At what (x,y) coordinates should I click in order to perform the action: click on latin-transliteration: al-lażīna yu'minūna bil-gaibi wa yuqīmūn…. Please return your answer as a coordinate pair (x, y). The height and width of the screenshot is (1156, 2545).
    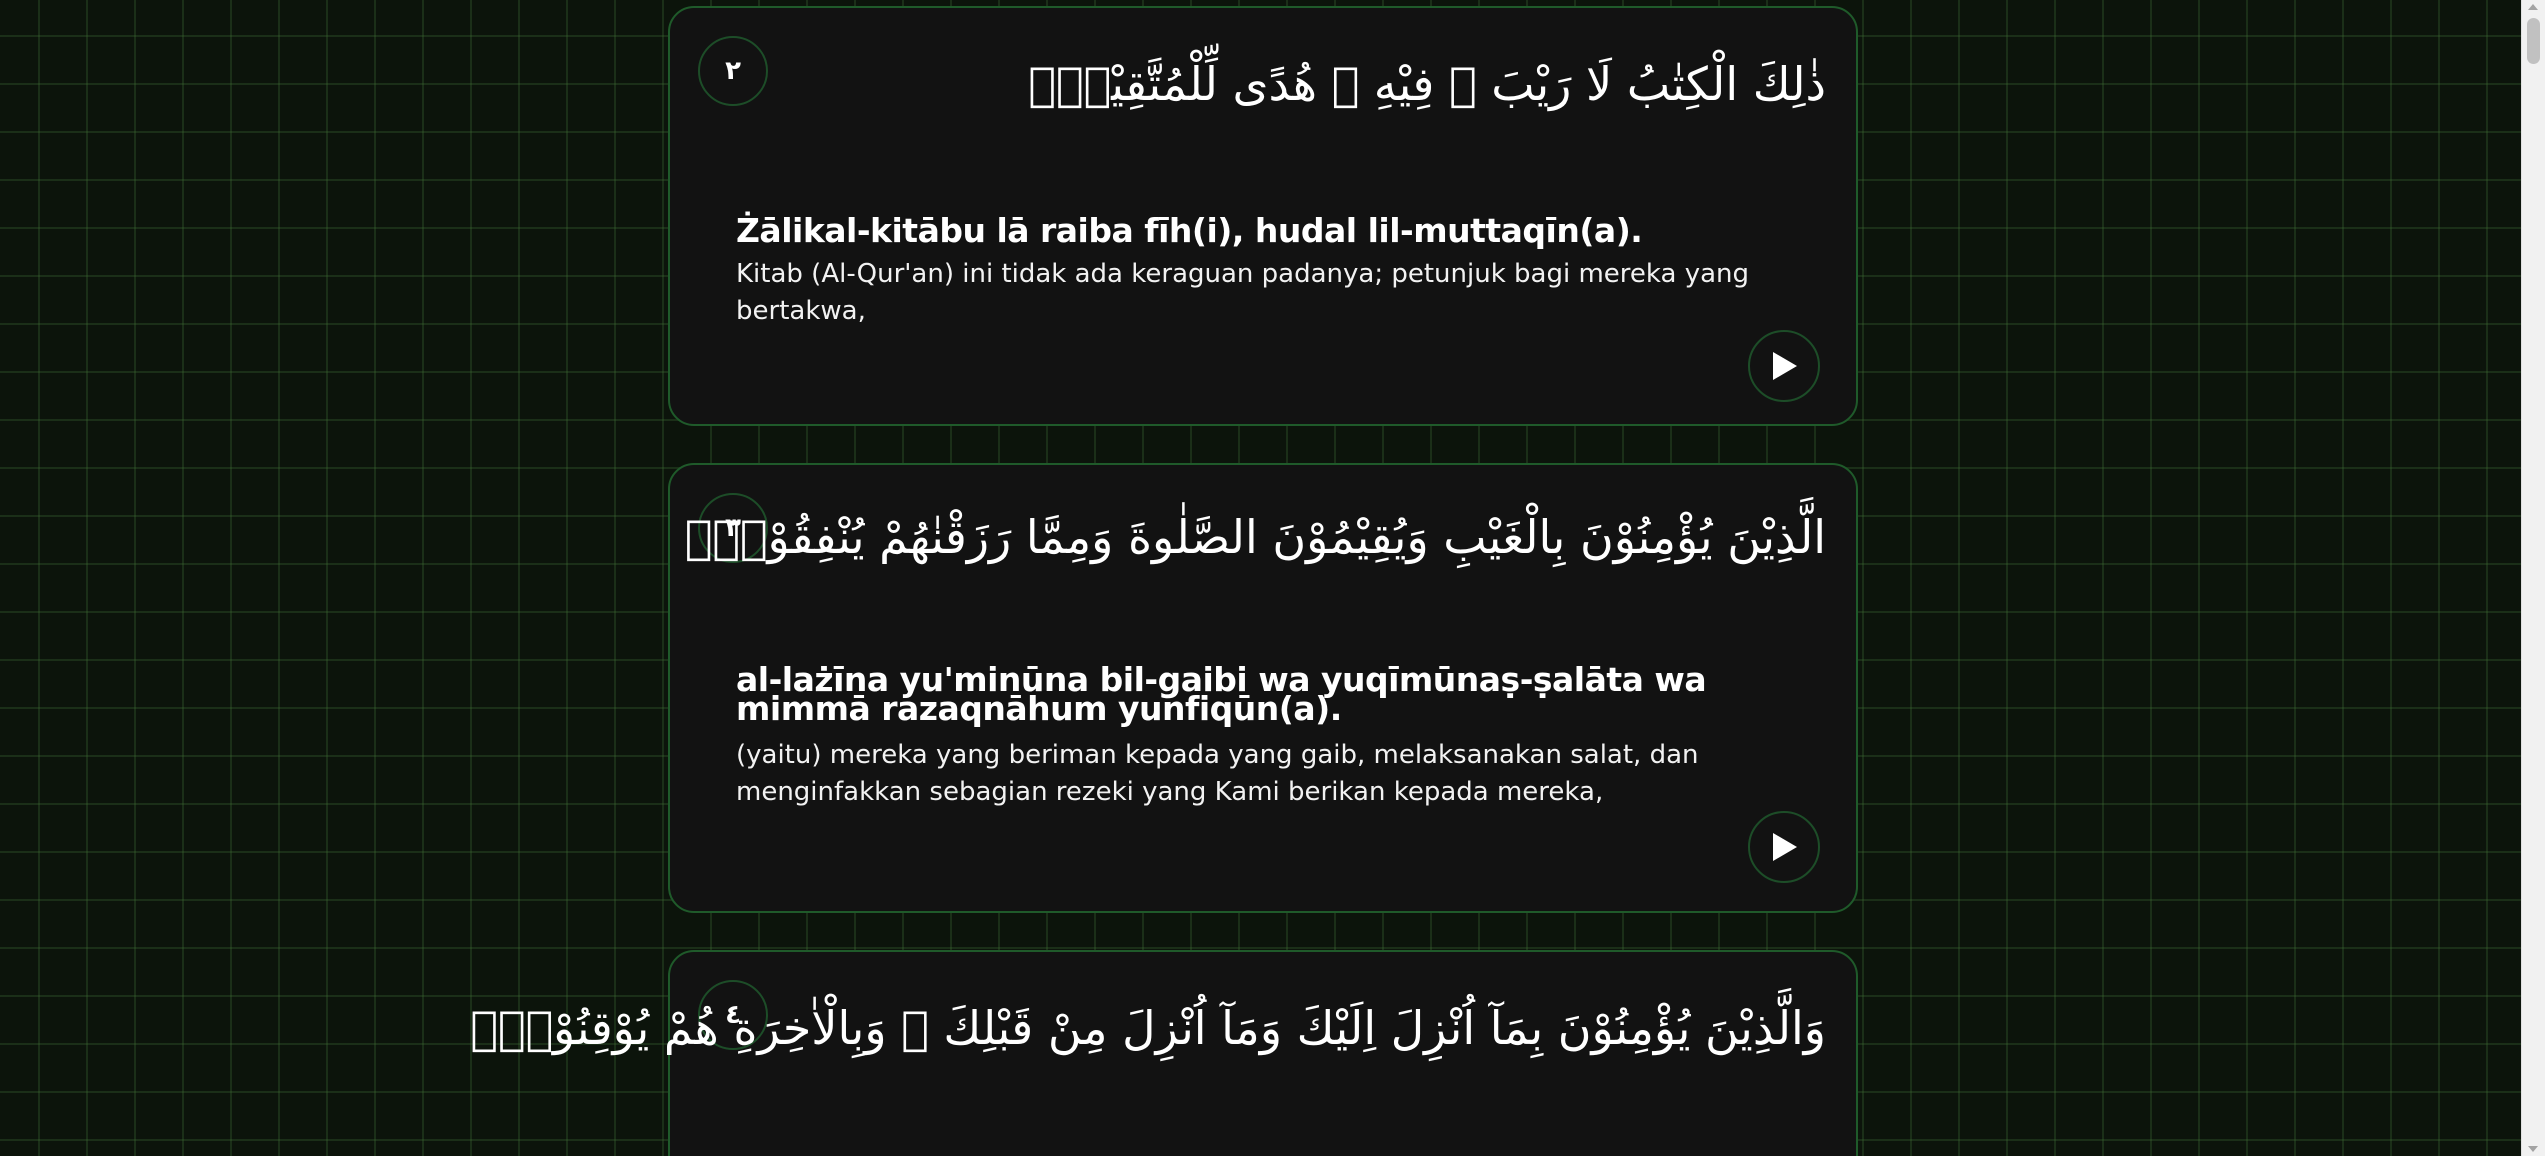
    Looking at the image, I should click on (1221, 694).